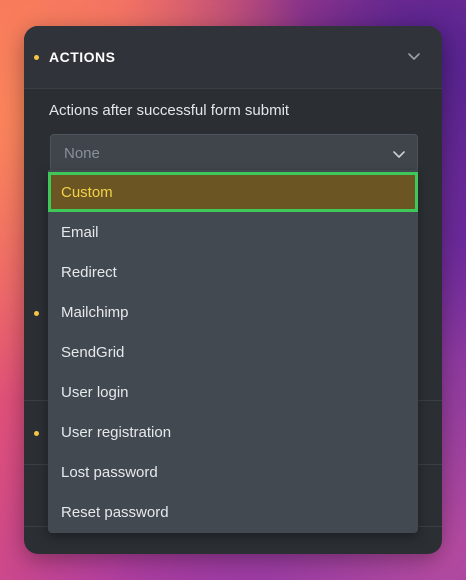 The image size is (466, 580). Describe the element at coordinates (233, 232) in the screenshot. I see `dropdown-option-email: Email` at that location.